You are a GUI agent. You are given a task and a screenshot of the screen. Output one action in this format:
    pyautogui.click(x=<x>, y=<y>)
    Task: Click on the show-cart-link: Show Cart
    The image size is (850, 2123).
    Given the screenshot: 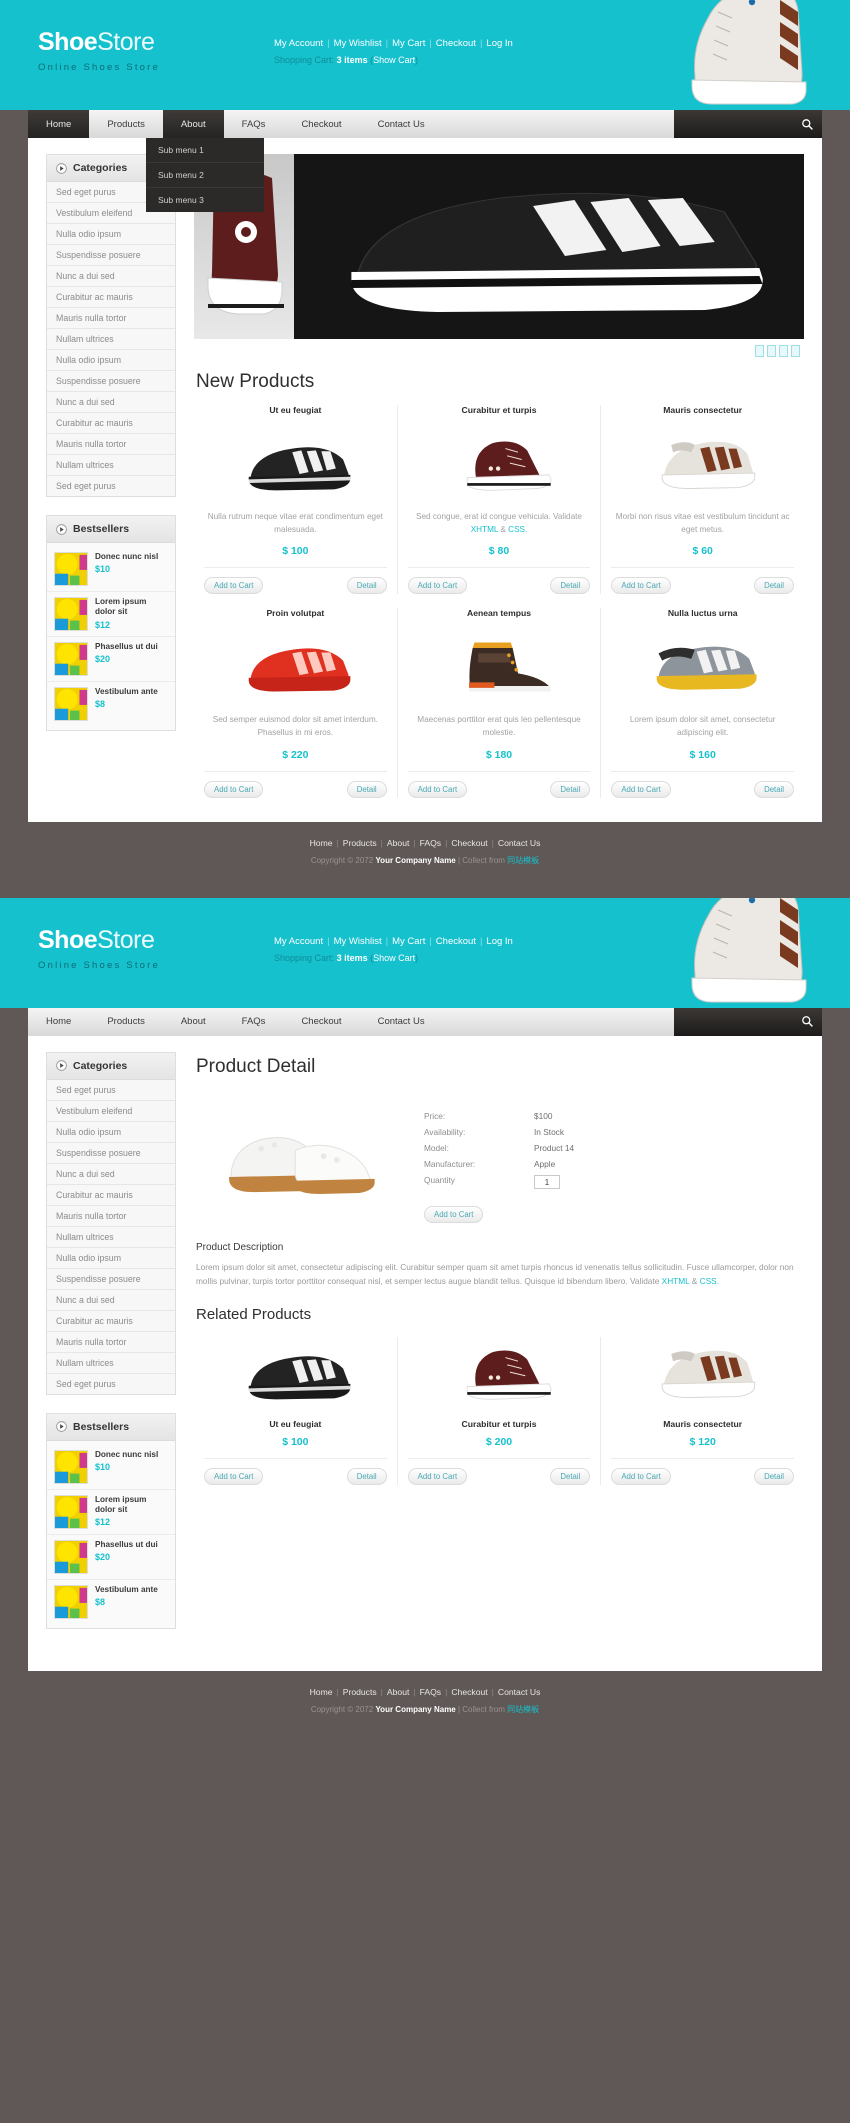 What is the action you would take?
    pyautogui.click(x=394, y=60)
    